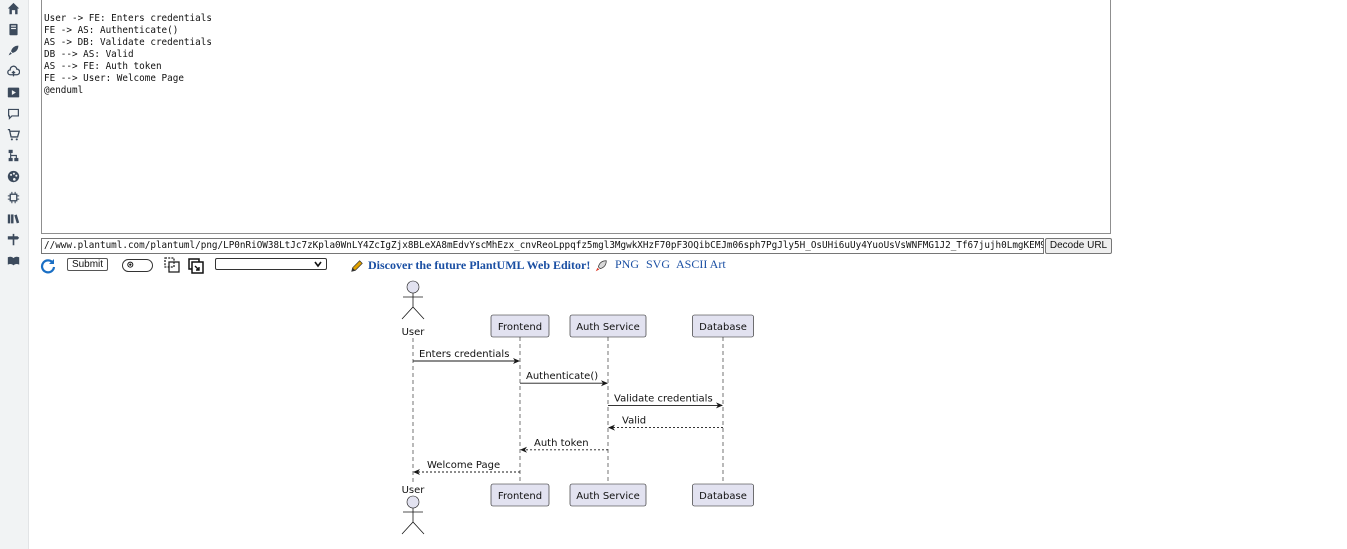 The width and height of the screenshot is (1347, 549). What do you see at coordinates (13, 29) in the screenshot?
I see `book-icon` at bounding box center [13, 29].